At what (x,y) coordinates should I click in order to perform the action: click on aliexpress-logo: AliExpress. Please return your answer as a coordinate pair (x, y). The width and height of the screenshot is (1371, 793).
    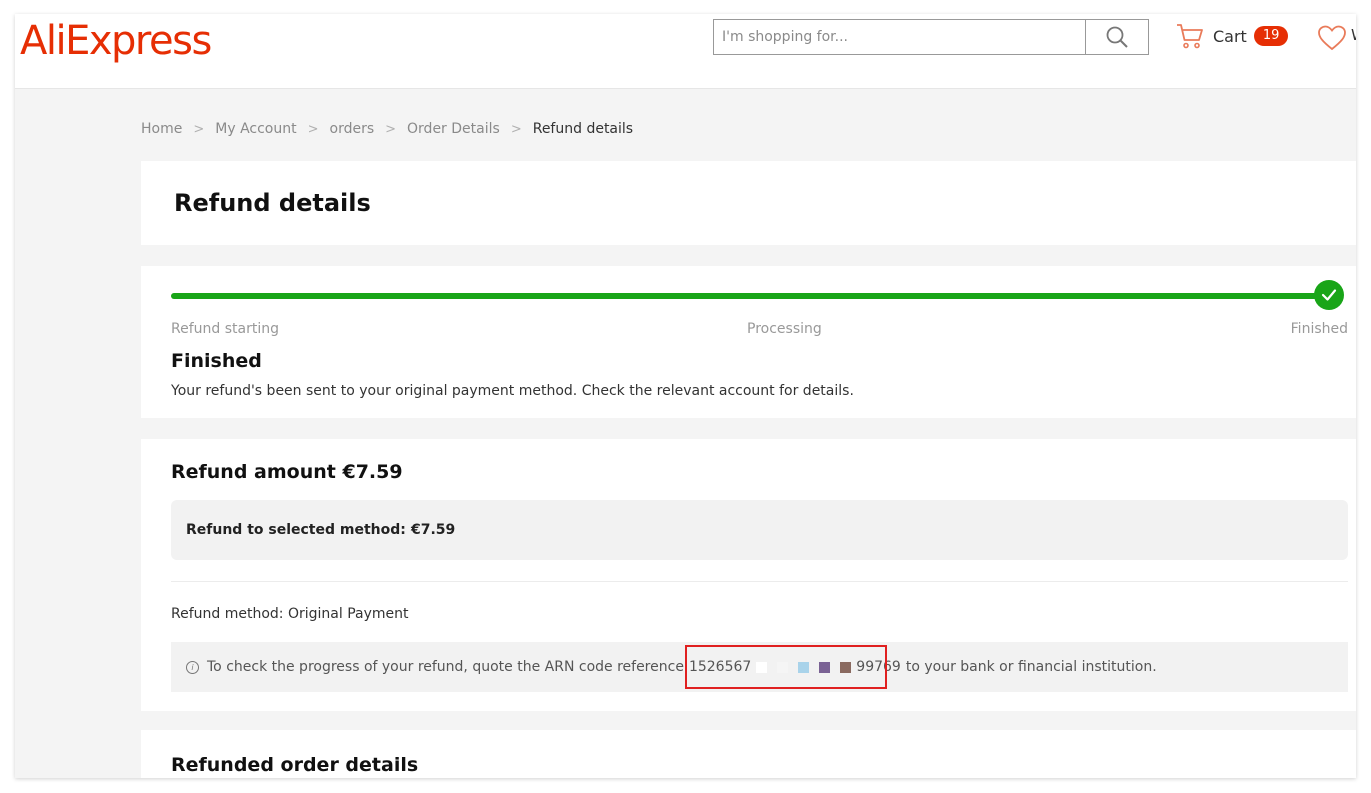
    Looking at the image, I should click on (116, 41).